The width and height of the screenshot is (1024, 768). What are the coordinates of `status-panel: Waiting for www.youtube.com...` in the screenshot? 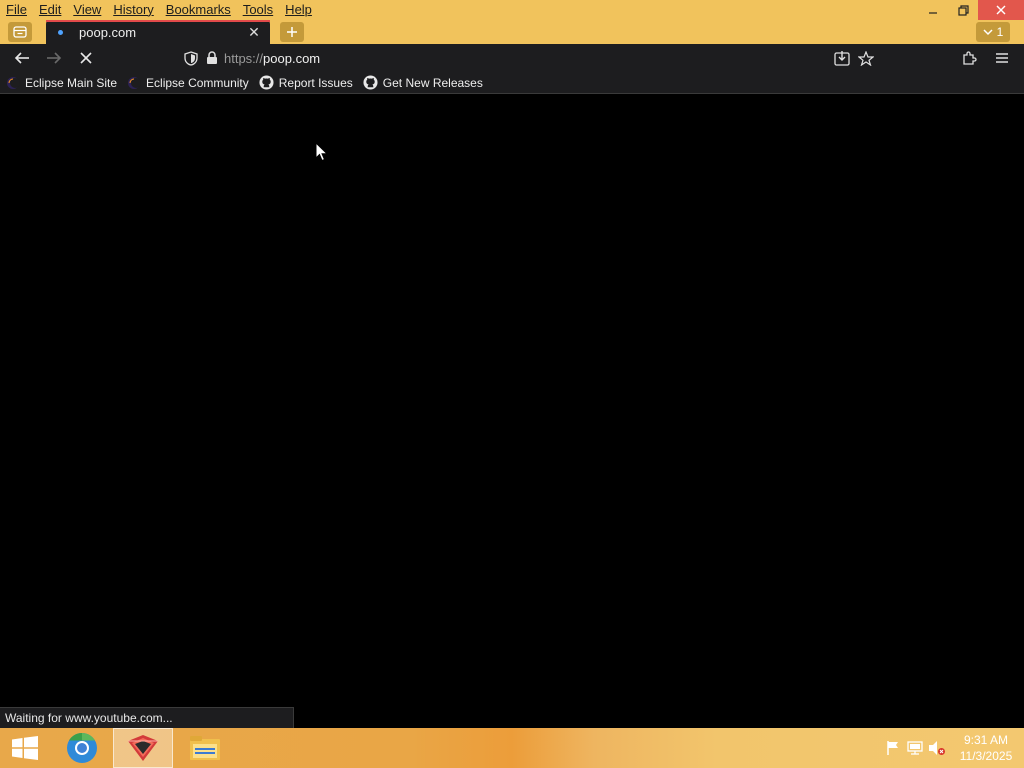 It's located at (147, 717).